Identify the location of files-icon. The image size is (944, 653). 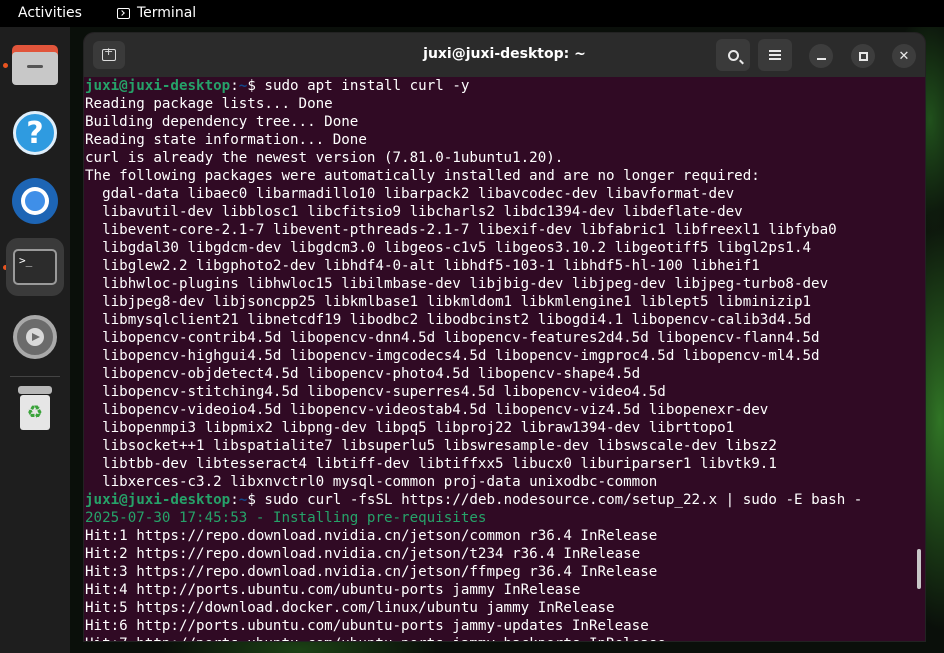
(35, 65).